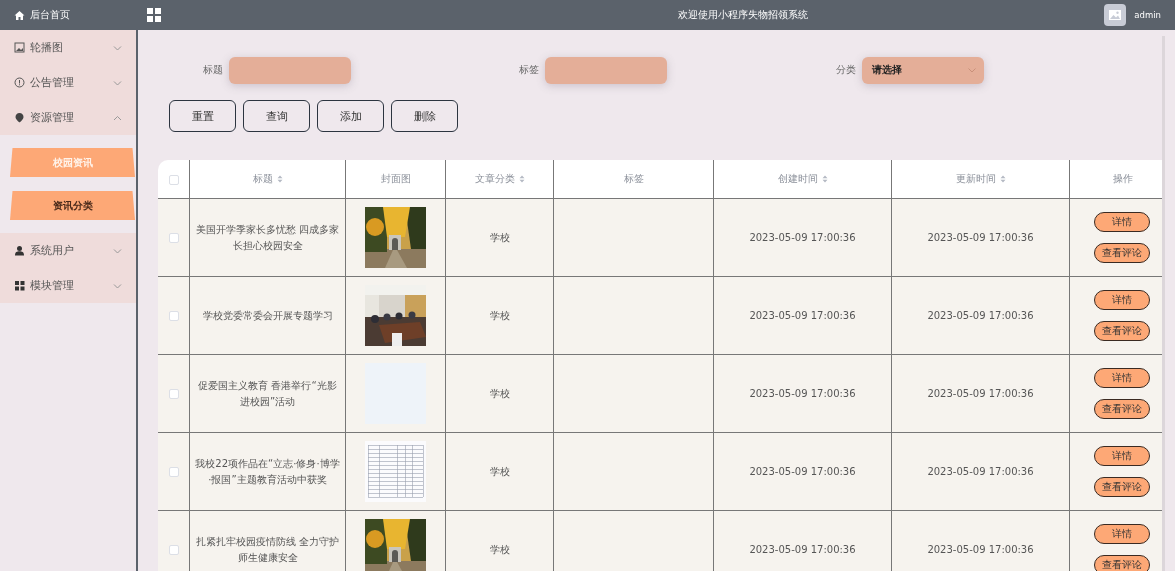 This screenshot has width=1175, height=571. Describe the element at coordinates (395, 179) in the screenshot. I see `column-header: 封面图` at that location.